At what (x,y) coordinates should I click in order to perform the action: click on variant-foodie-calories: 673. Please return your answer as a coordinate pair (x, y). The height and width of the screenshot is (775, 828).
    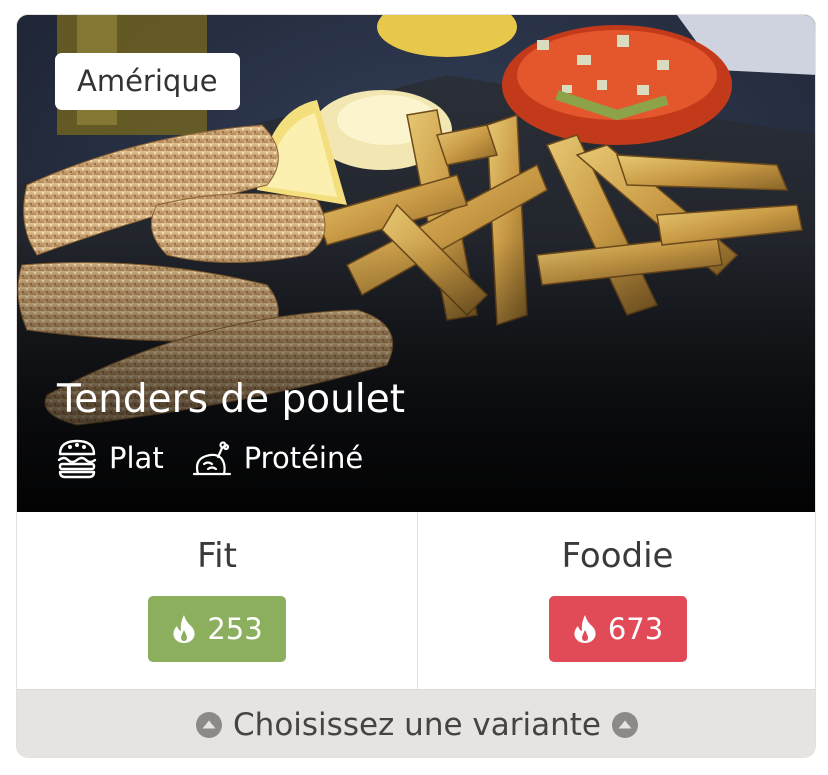
    Looking at the image, I should click on (635, 629).